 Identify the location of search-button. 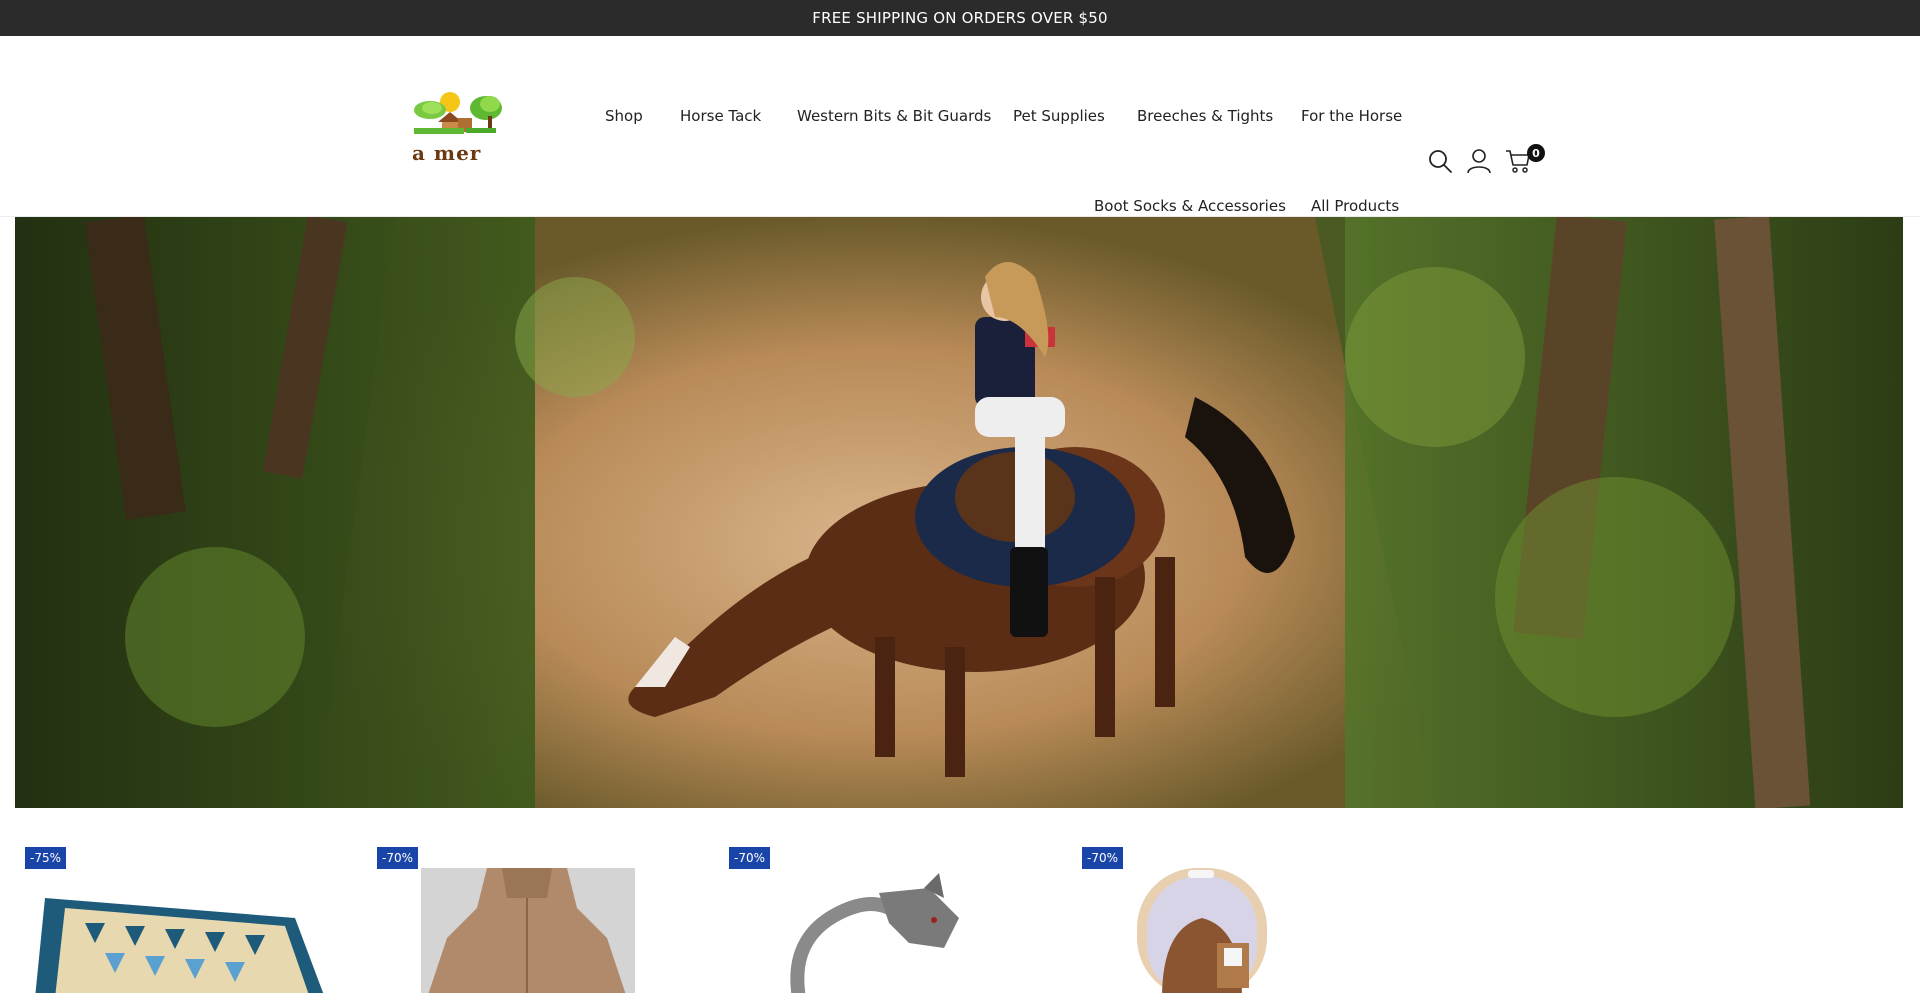
(1440, 161).